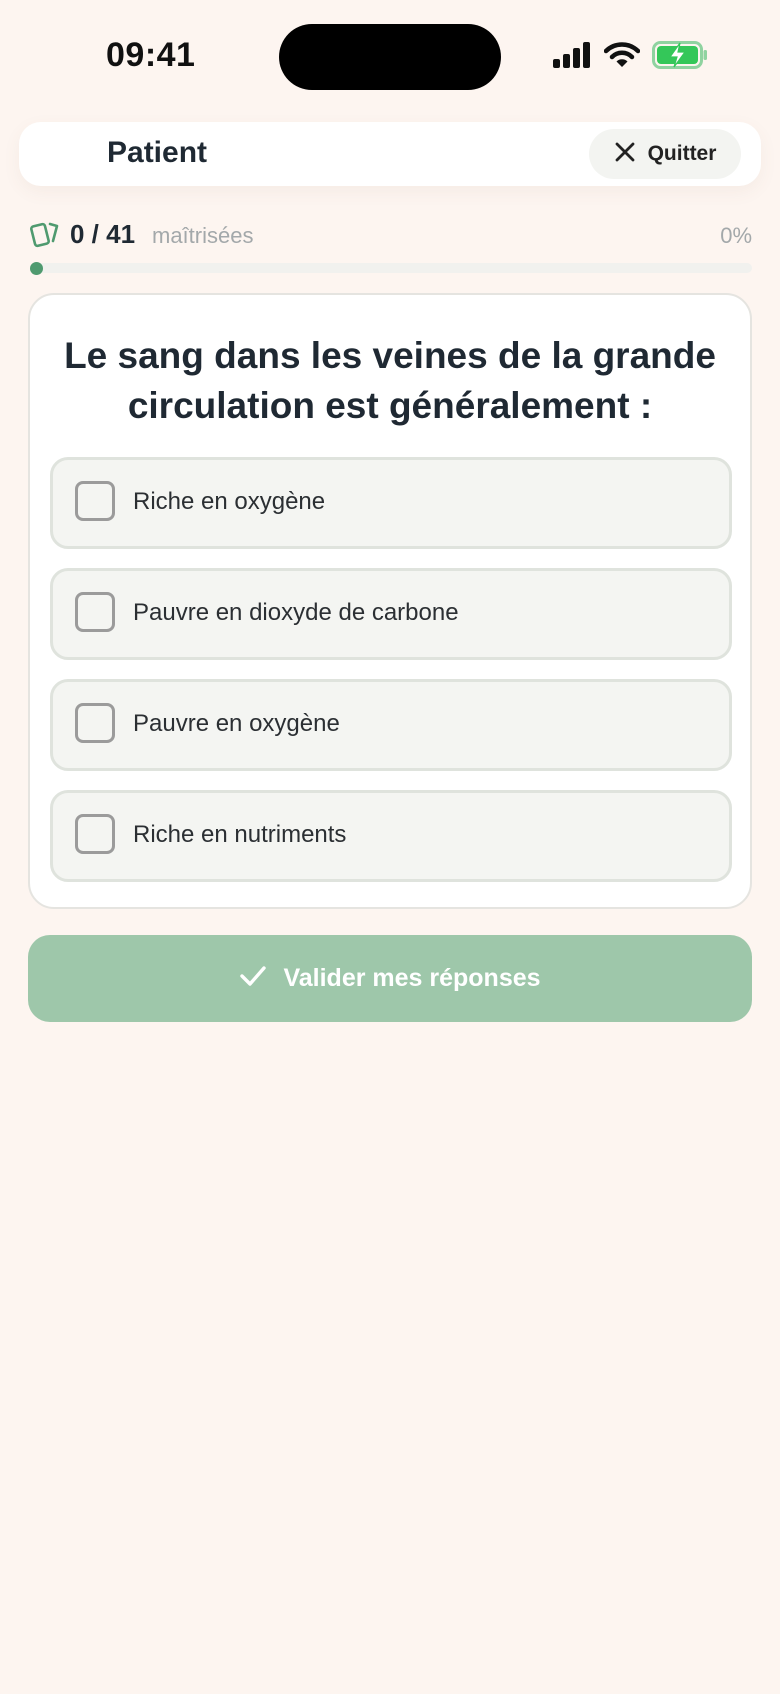 The height and width of the screenshot is (1694, 780). I want to click on battery-charging-icon, so click(680, 57).